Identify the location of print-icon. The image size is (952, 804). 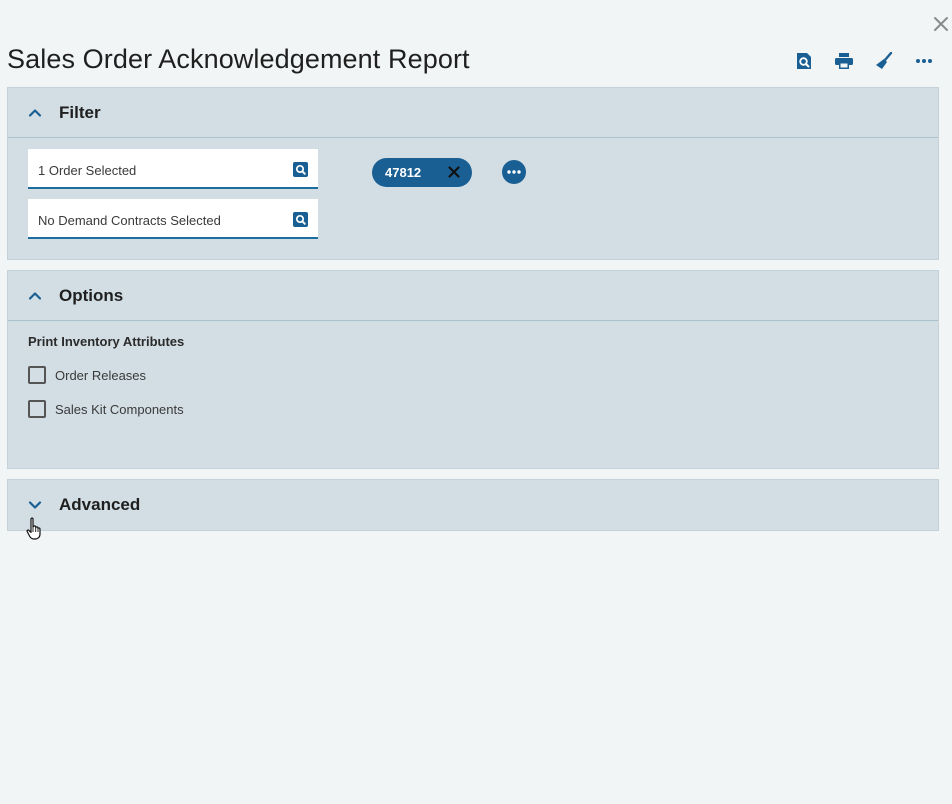
(844, 61).